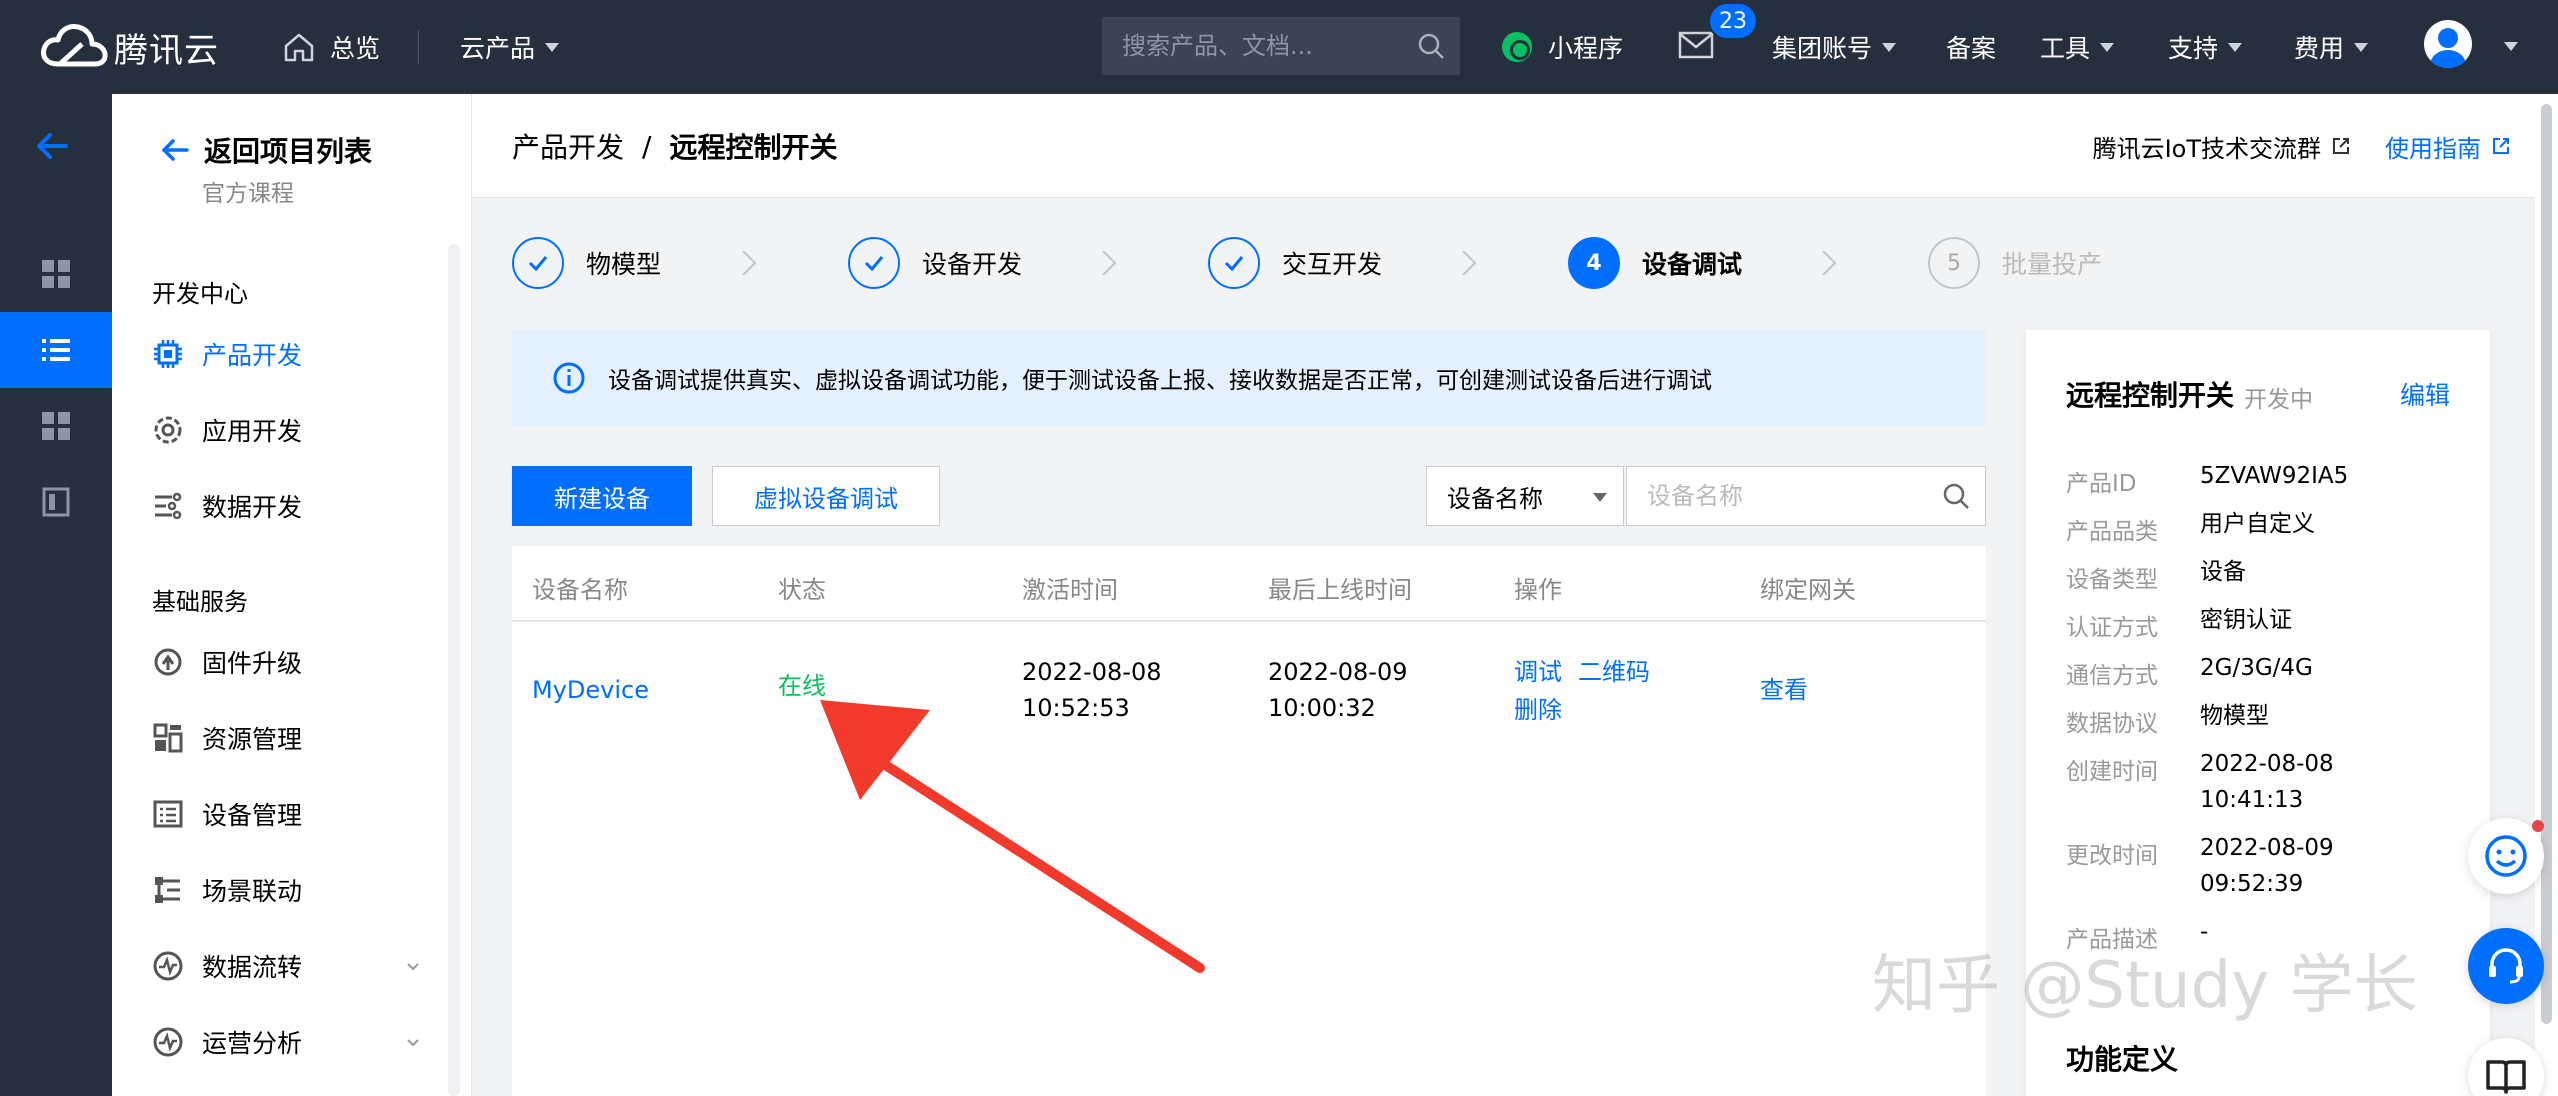  I want to click on nav-tools: 工具, so click(2077, 47).